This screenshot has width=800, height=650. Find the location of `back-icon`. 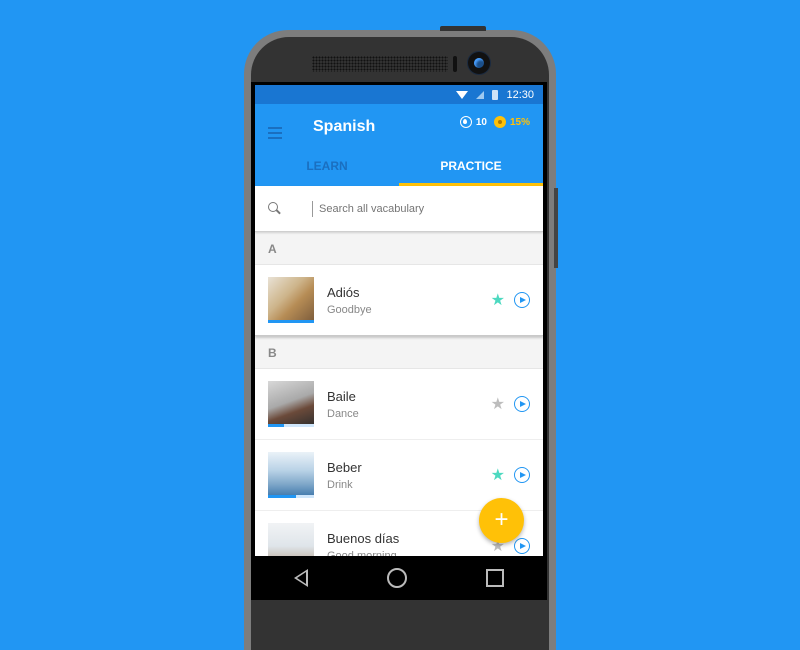

back-icon is located at coordinates (301, 578).